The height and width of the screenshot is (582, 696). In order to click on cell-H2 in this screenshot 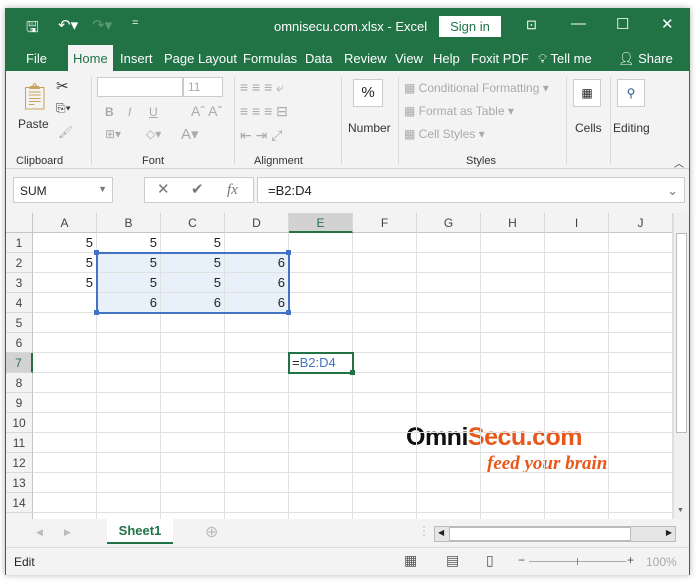, I will do `click(513, 263)`.